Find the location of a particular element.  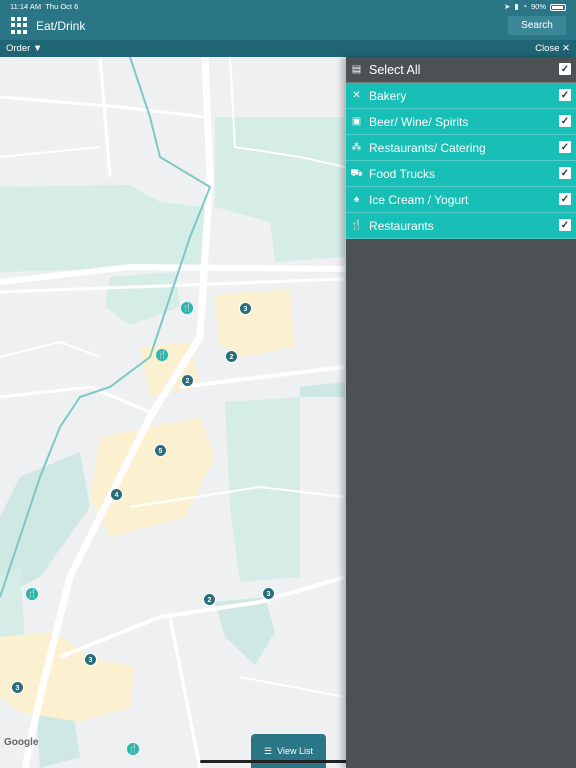

filter-label: Beer/ Wine/ Spirits is located at coordinates (419, 121).